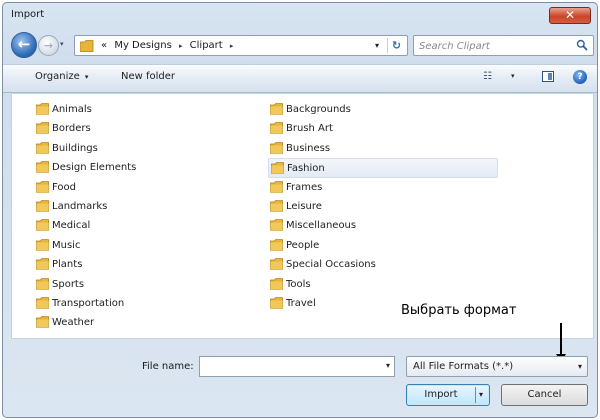  Describe the element at coordinates (57, 76) in the screenshot. I see `organize-label: Organize` at that location.